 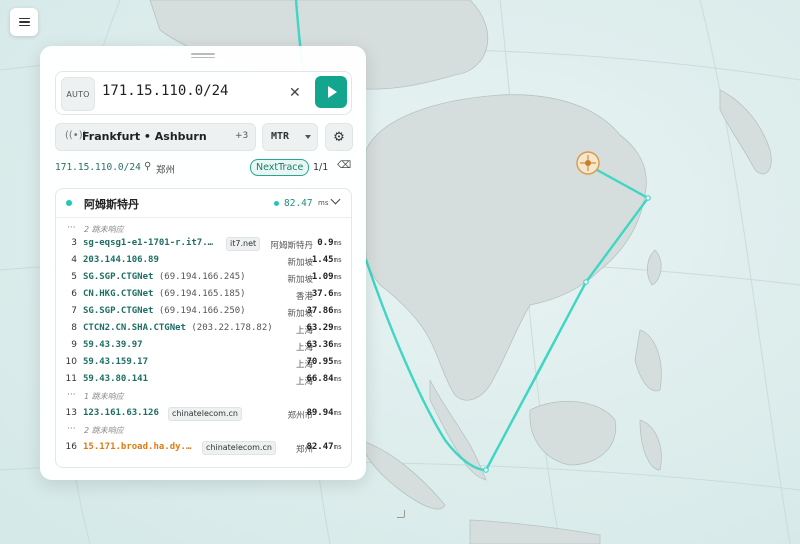 I want to click on hop-rtt-value: 89.94, so click(x=320, y=413).